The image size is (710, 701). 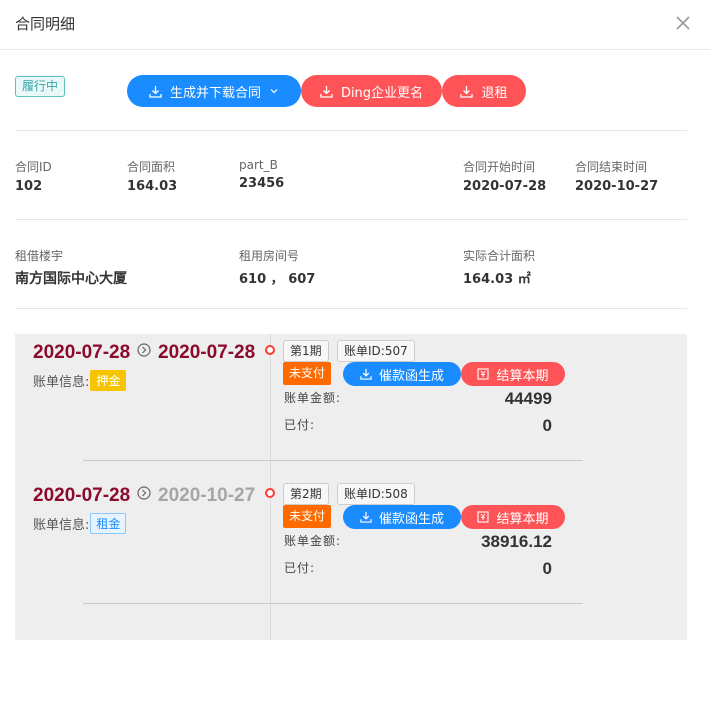 What do you see at coordinates (152, 176) in the screenshot?
I see `contract-area-field: 合同面积 164.03` at bounding box center [152, 176].